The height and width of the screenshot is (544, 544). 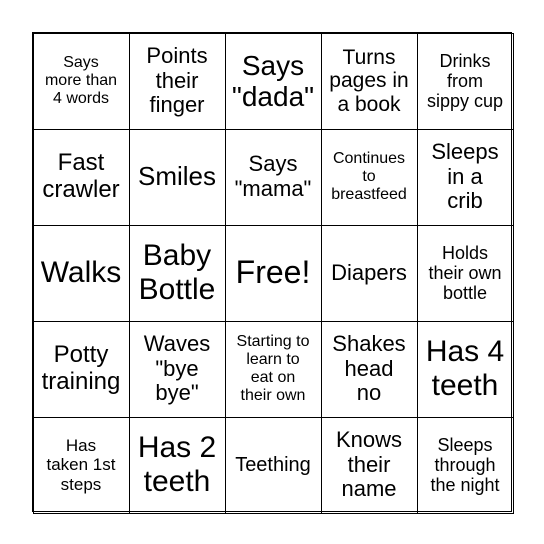 I want to click on bingo-cell: Holds their own bottle, so click(x=465, y=273).